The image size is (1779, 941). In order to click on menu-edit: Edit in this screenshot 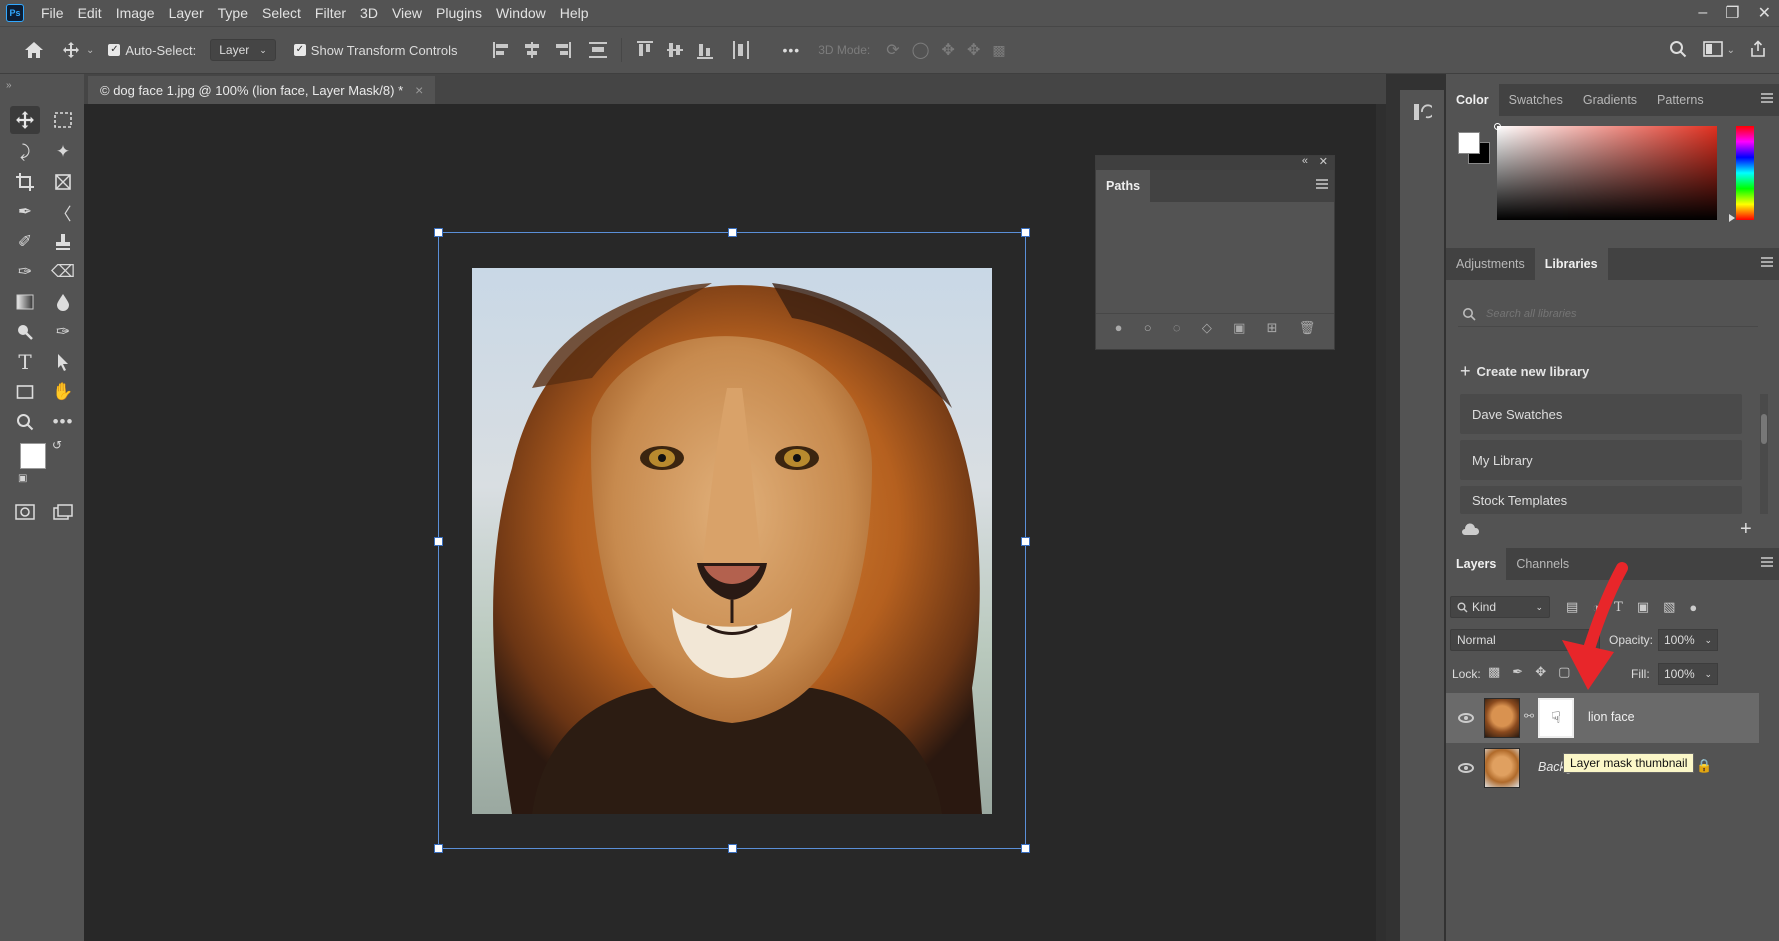, I will do `click(90, 13)`.